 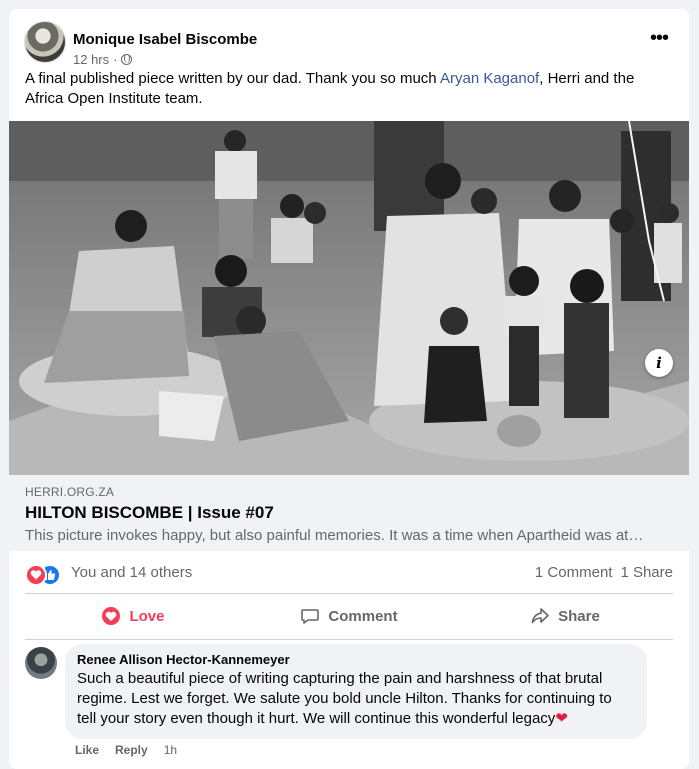 What do you see at coordinates (659, 40) in the screenshot?
I see `more-options-button: •••` at bounding box center [659, 40].